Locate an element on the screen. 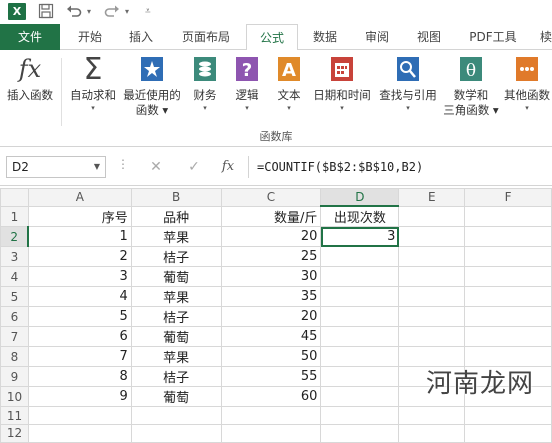 The width and height of the screenshot is (552, 443). cell-e11 is located at coordinates (432, 416).